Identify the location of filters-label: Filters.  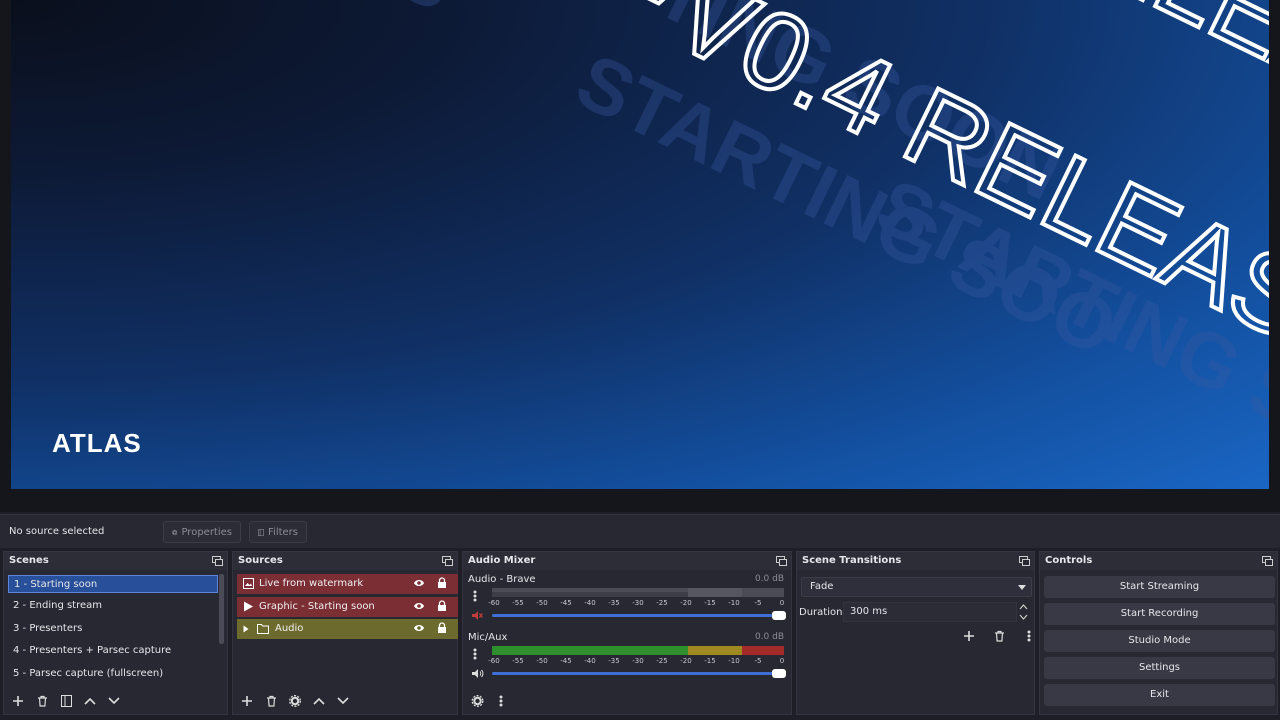
(283, 532).